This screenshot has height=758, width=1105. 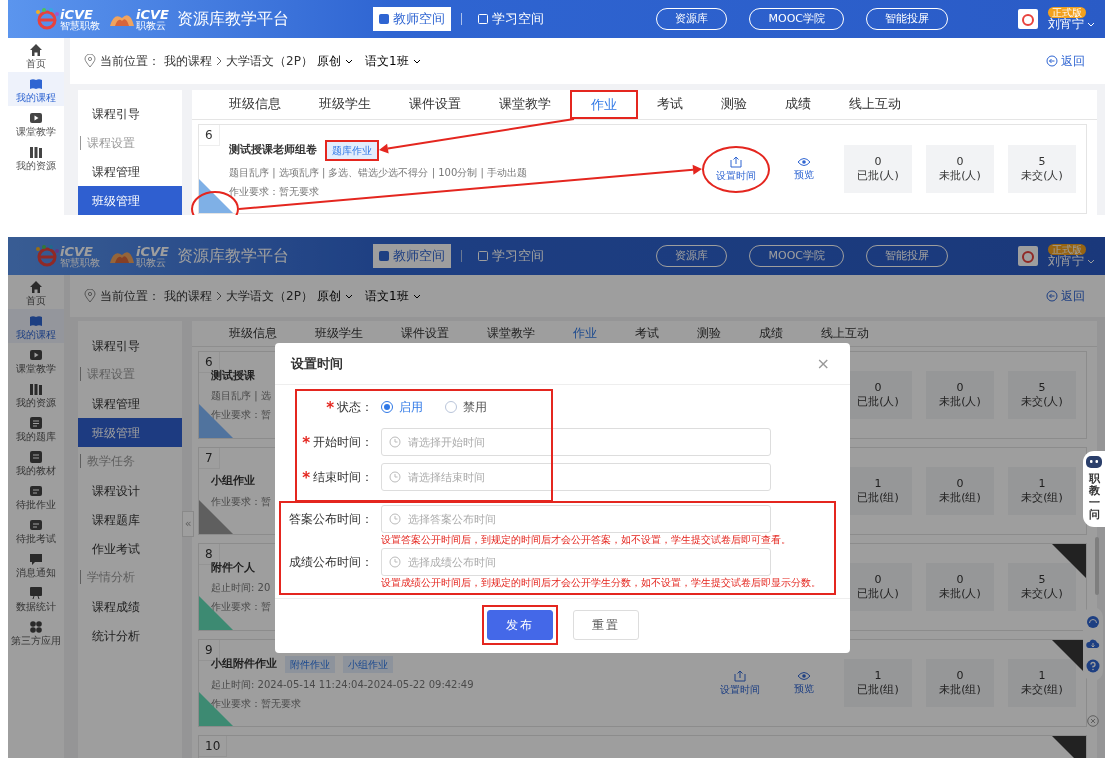 I want to click on radio-option: 禁用, so click(x=466, y=407).